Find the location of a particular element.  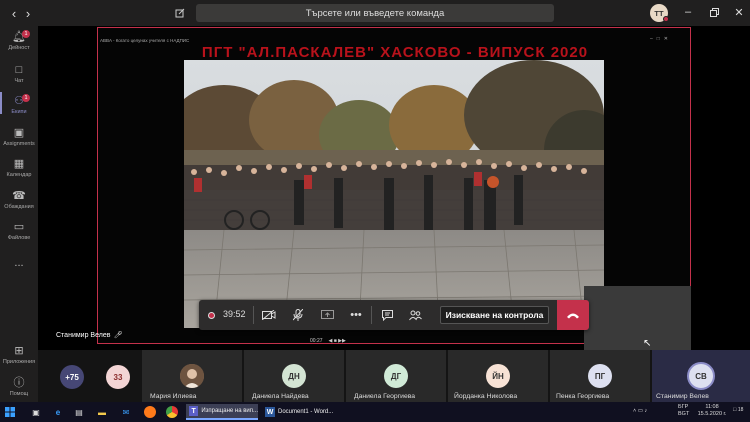

notification-count: 18 is located at coordinates (740, 410).